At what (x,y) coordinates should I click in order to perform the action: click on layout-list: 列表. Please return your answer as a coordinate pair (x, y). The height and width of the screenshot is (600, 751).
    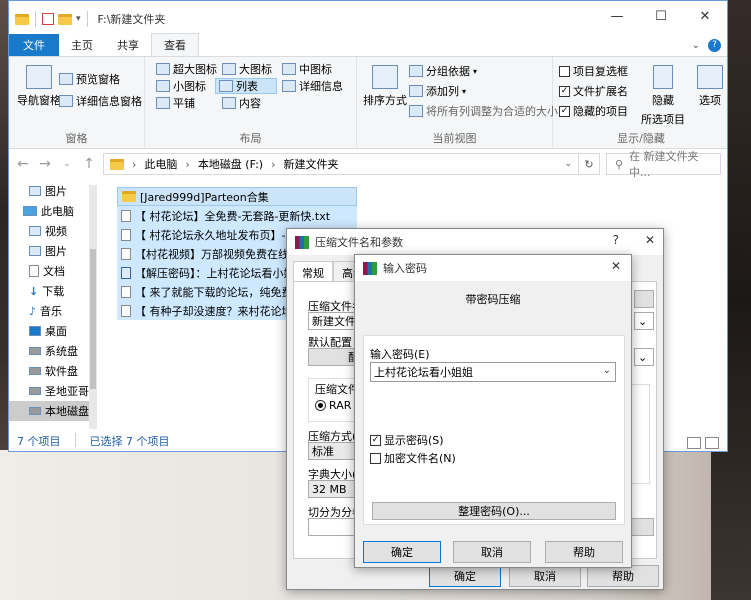
    Looking at the image, I should click on (246, 86).